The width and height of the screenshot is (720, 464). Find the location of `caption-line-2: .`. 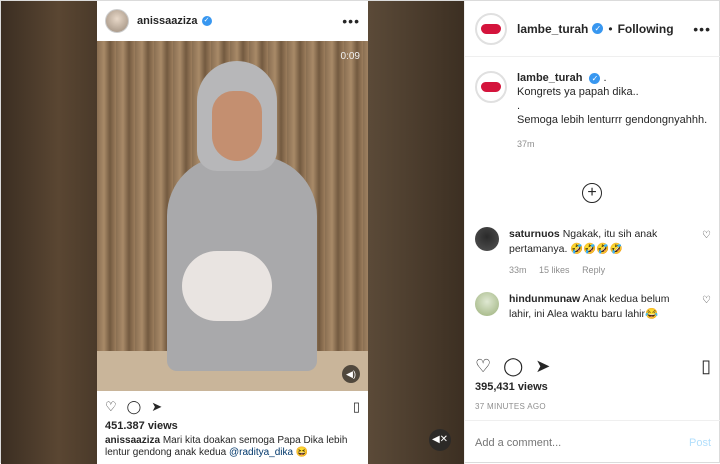

caption-line-2: . is located at coordinates (519, 106).